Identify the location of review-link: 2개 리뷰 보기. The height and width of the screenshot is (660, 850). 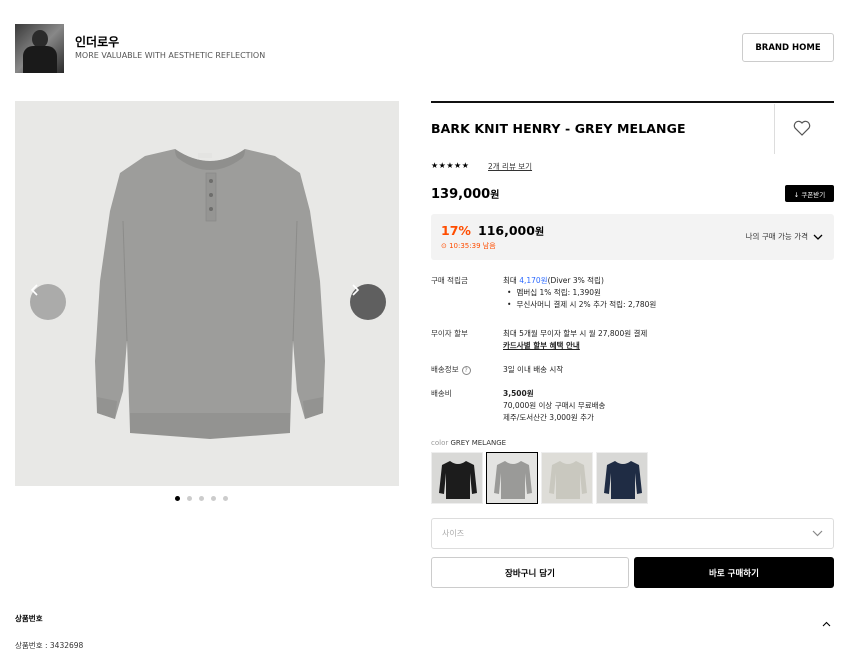
(510, 166).